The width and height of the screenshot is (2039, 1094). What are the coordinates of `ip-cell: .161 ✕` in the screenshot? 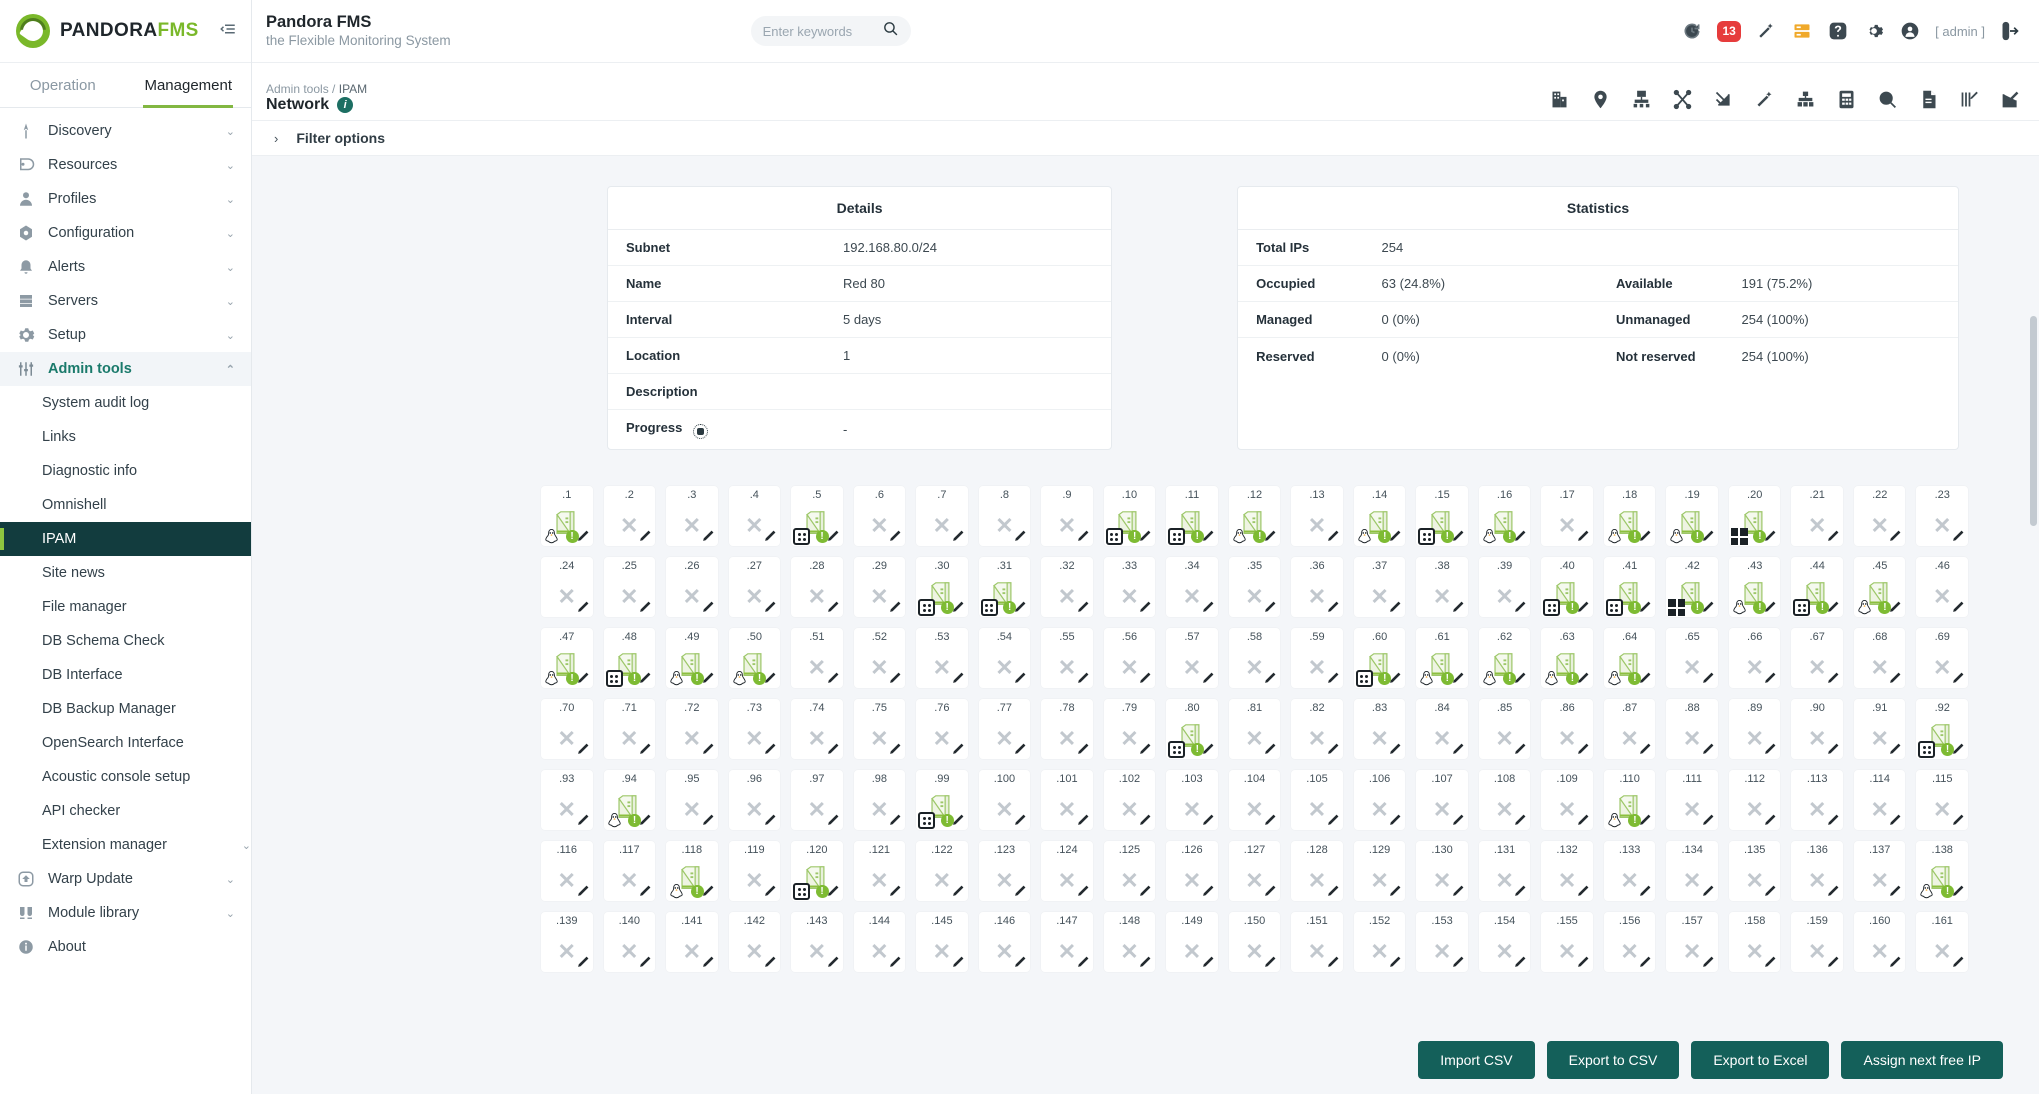 It's located at (1942, 942).